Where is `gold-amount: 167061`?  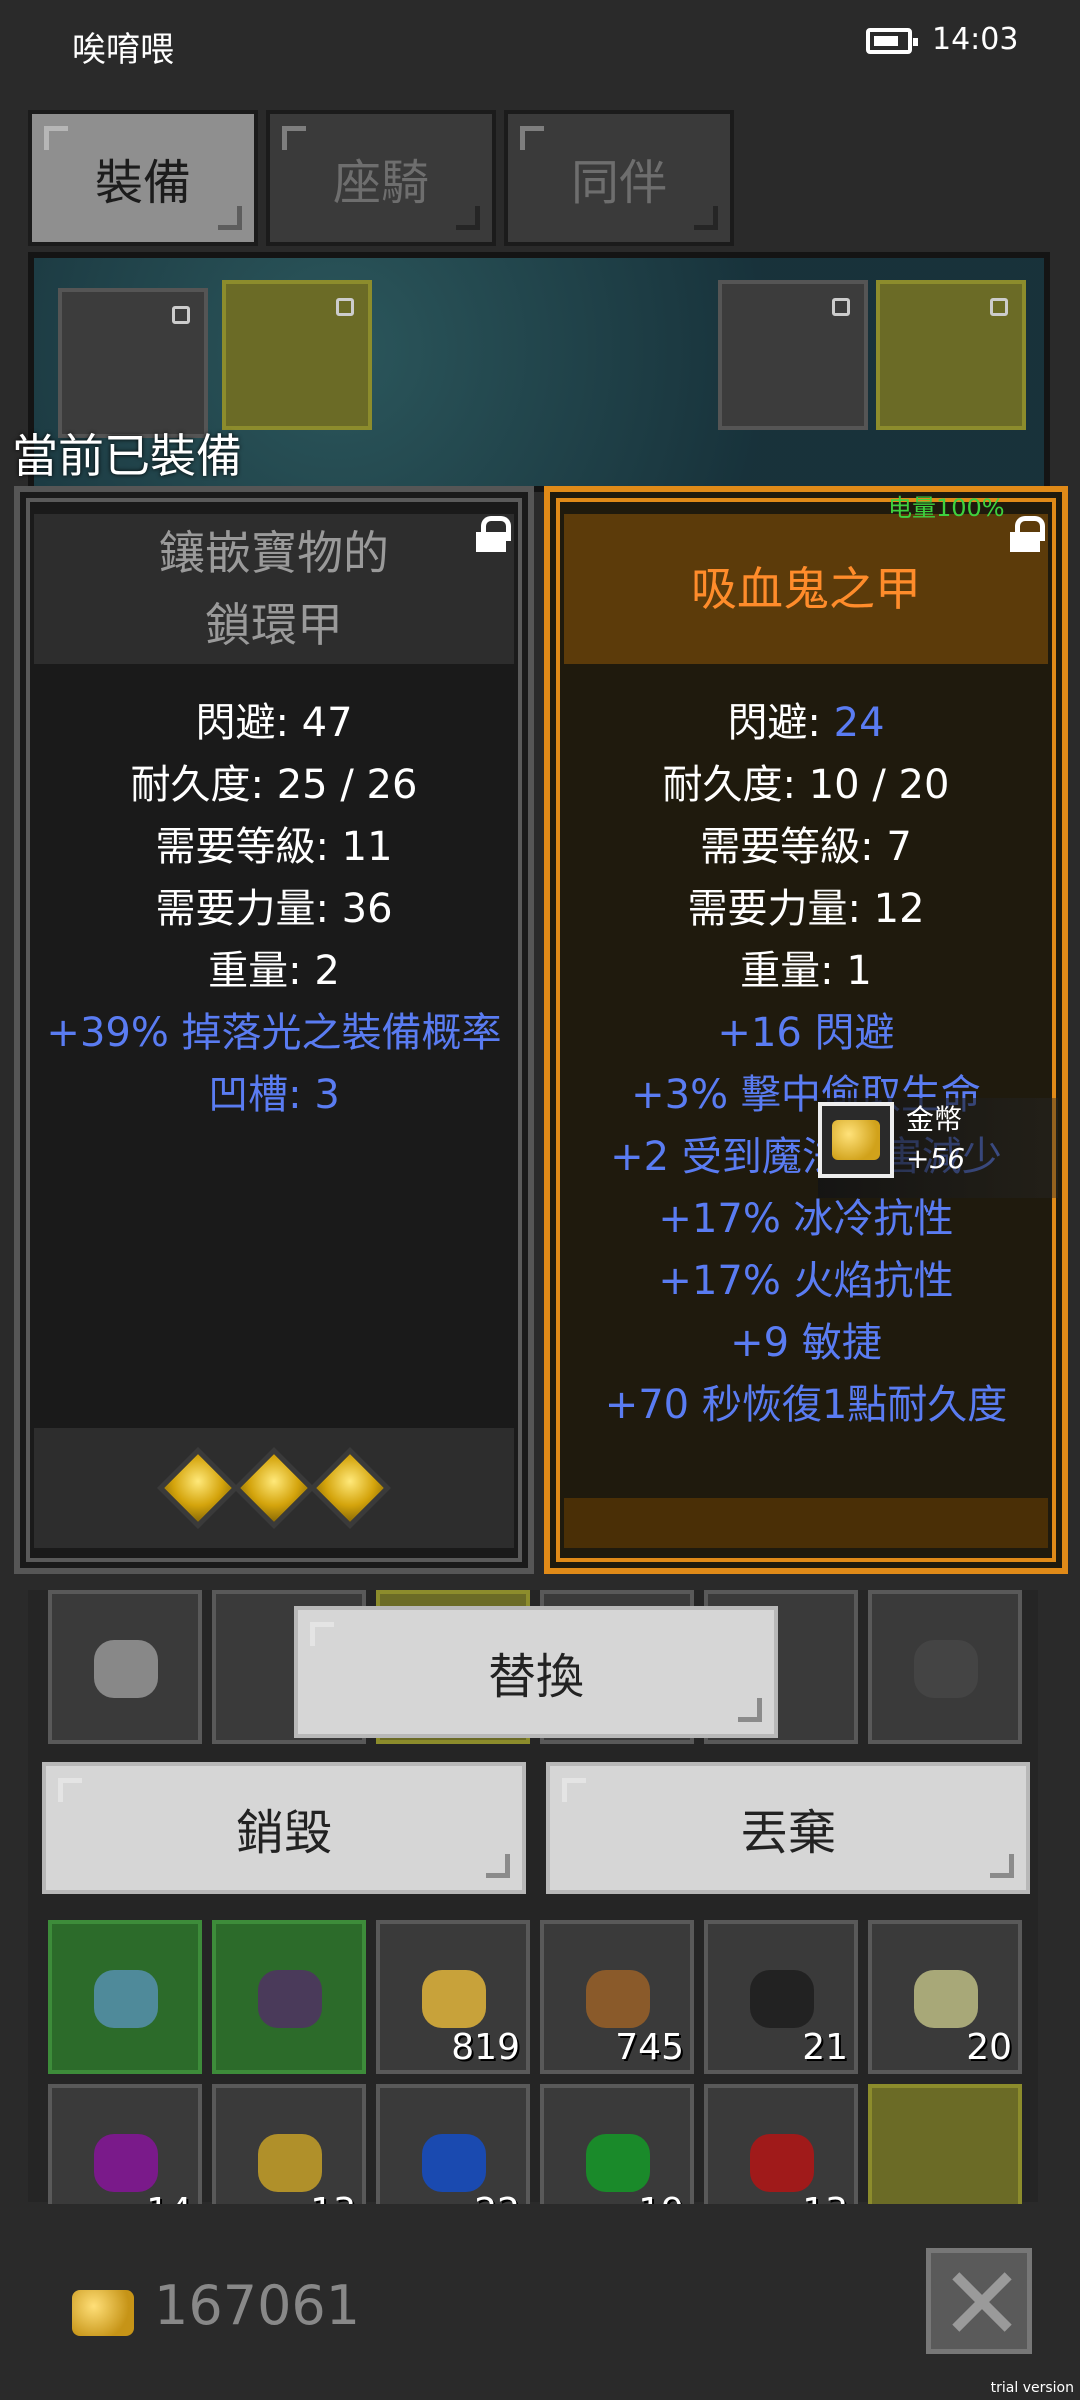 gold-amount: 167061 is located at coordinates (257, 2305).